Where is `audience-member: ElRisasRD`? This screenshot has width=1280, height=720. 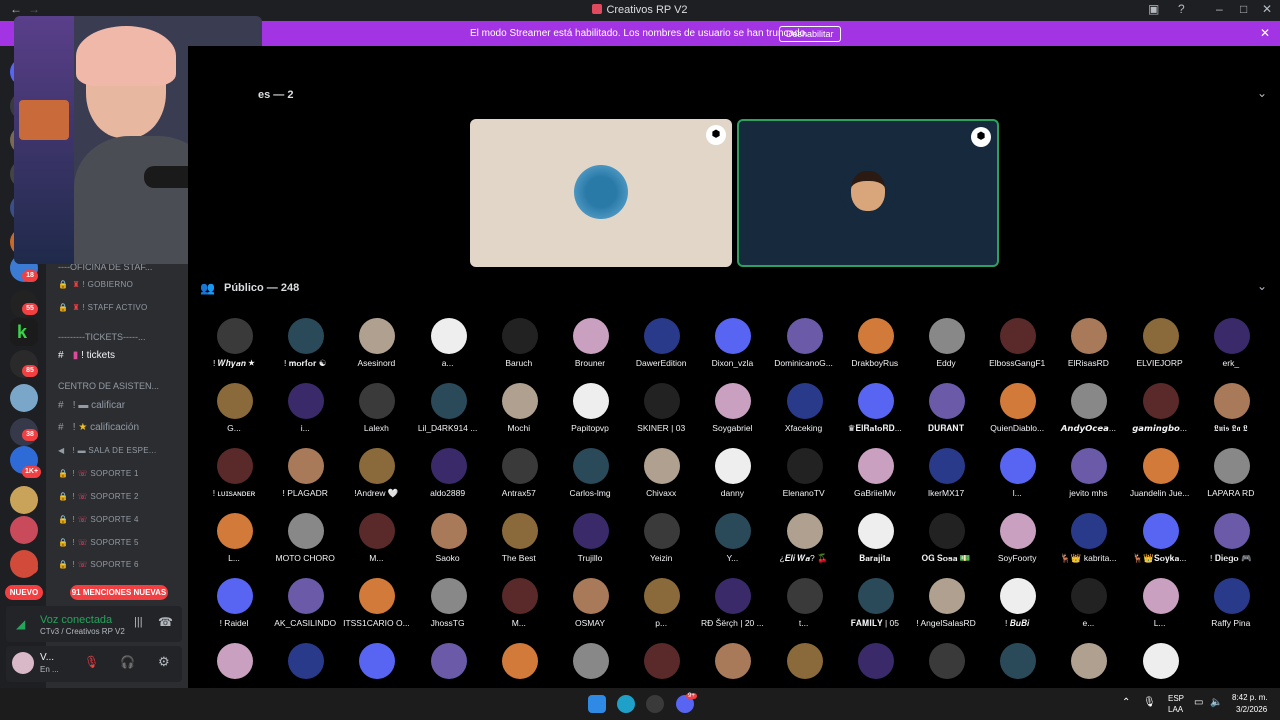
audience-member: ElRisasRD is located at coordinates (1088, 349).